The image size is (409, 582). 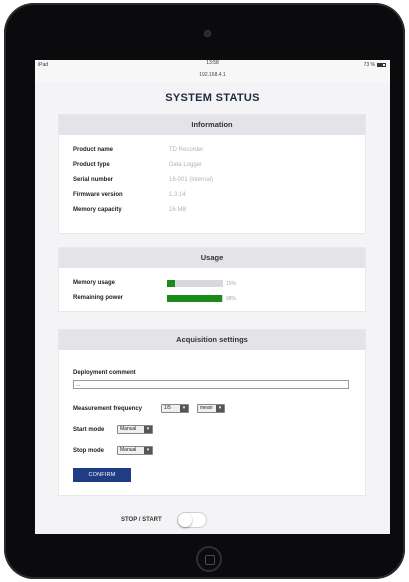 What do you see at coordinates (93, 180) in the screenshot?
I see `info-label: Serial number` at bounding box center [93, 180].